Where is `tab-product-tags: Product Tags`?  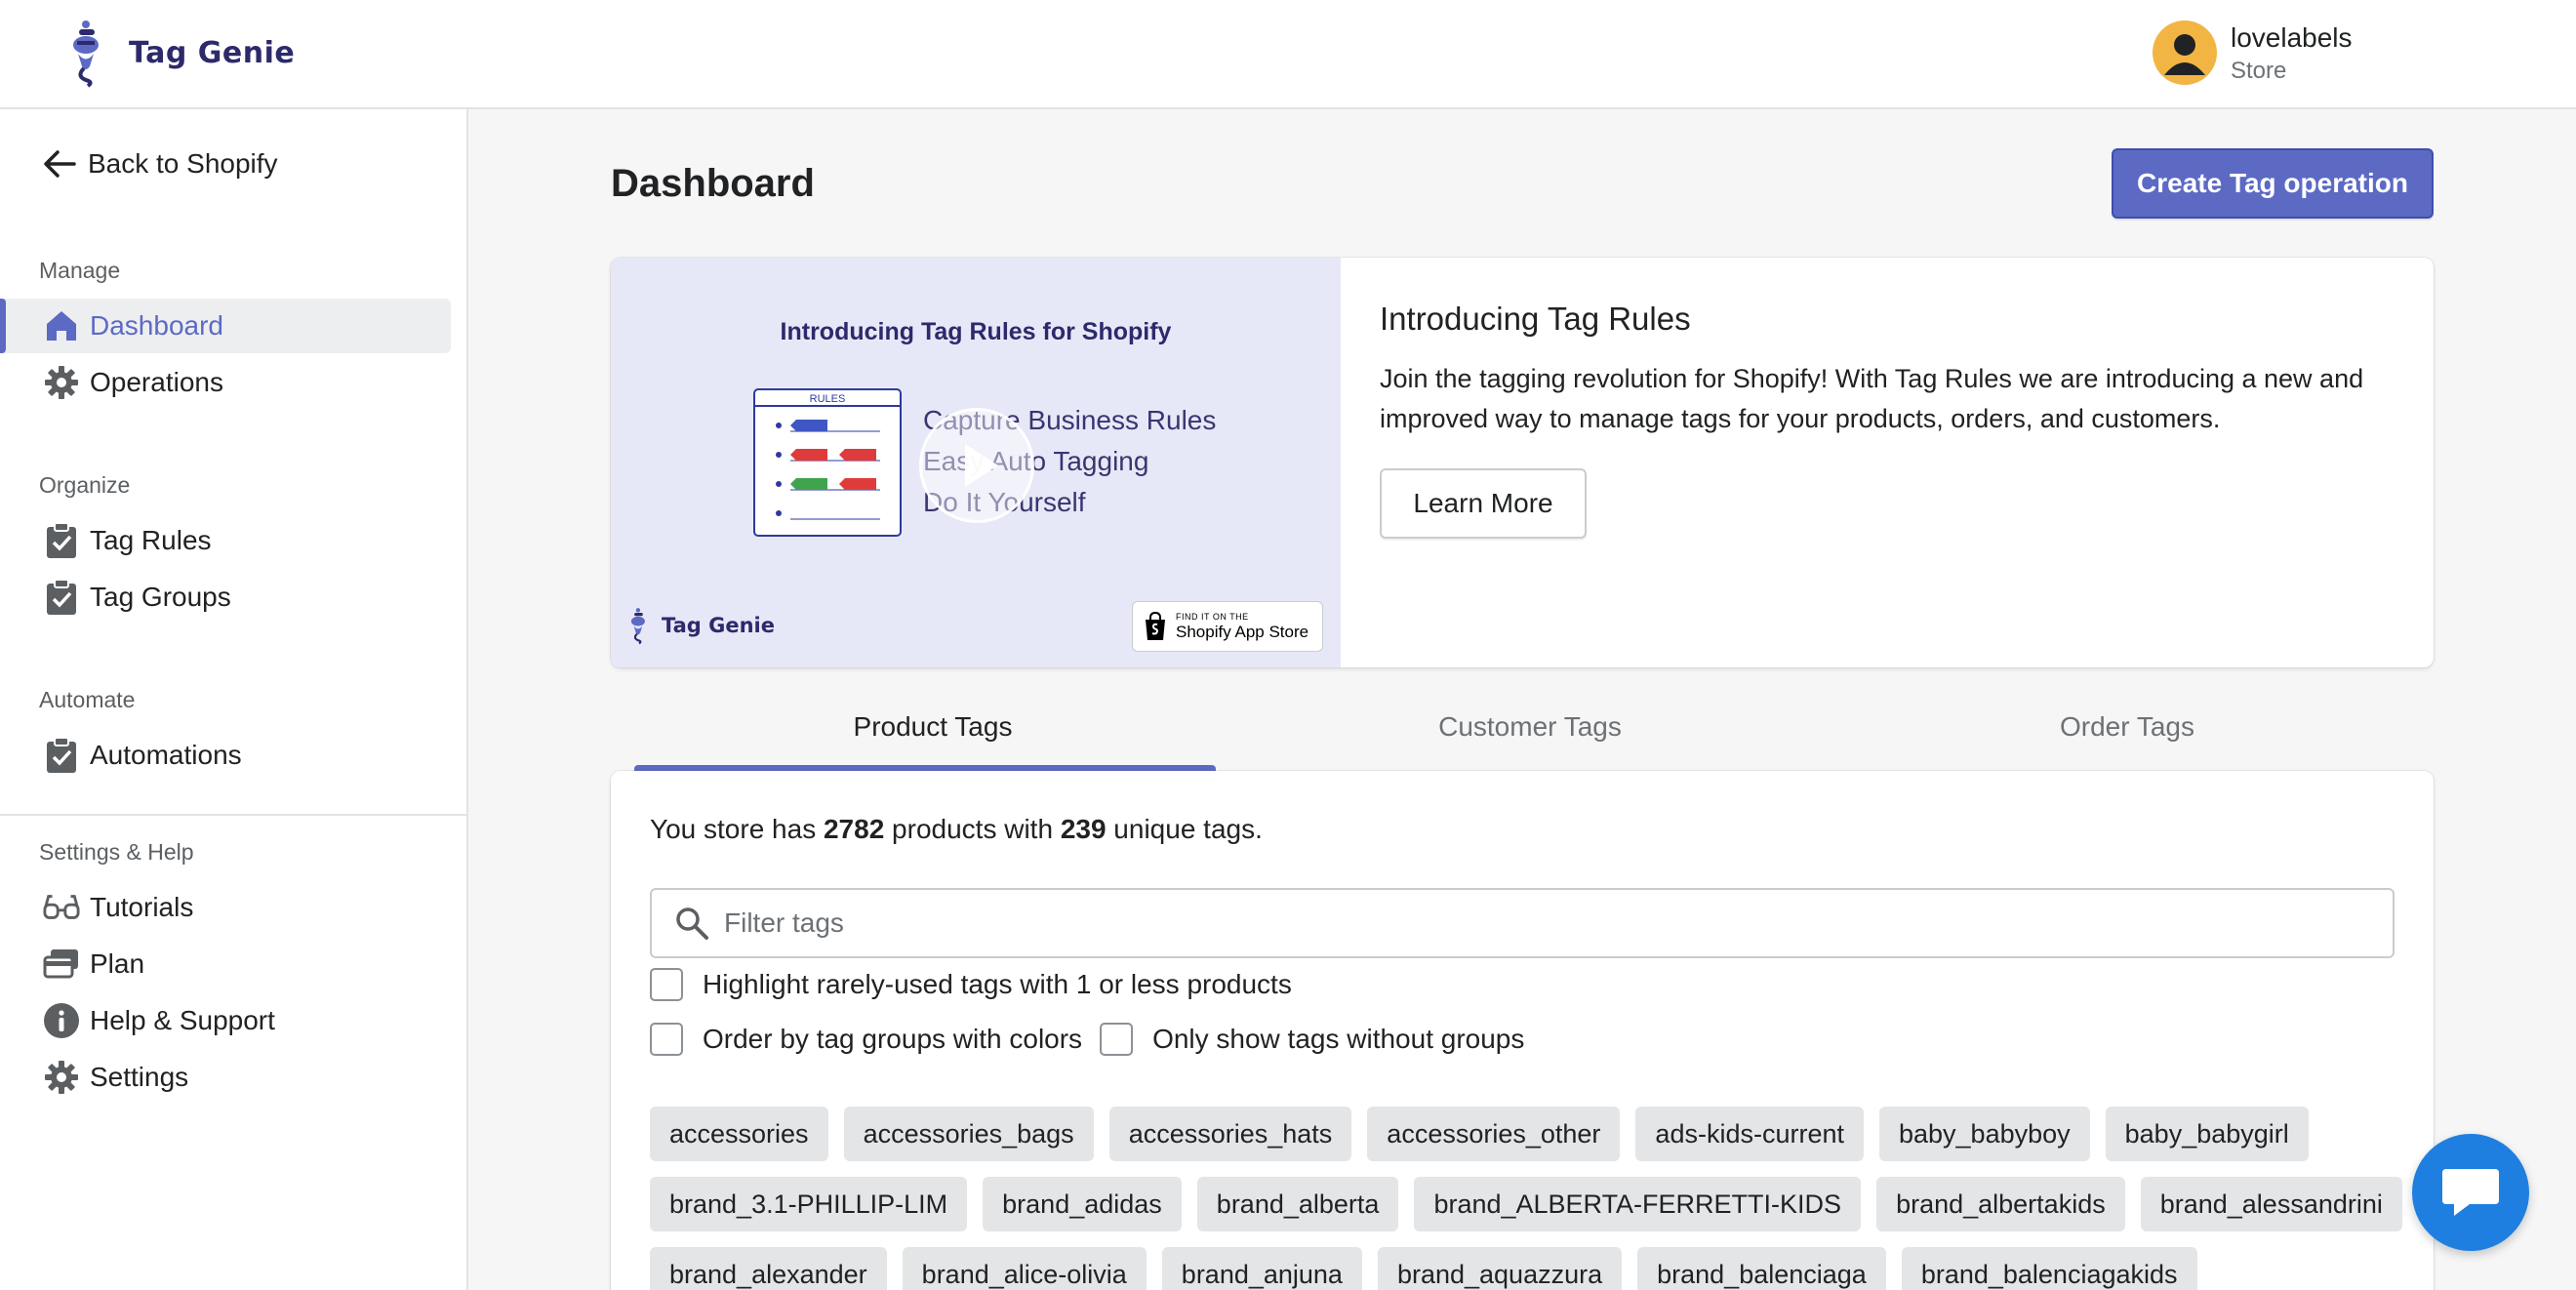 tab-product-tags: Product Tags is located at coordinates (932, 727).